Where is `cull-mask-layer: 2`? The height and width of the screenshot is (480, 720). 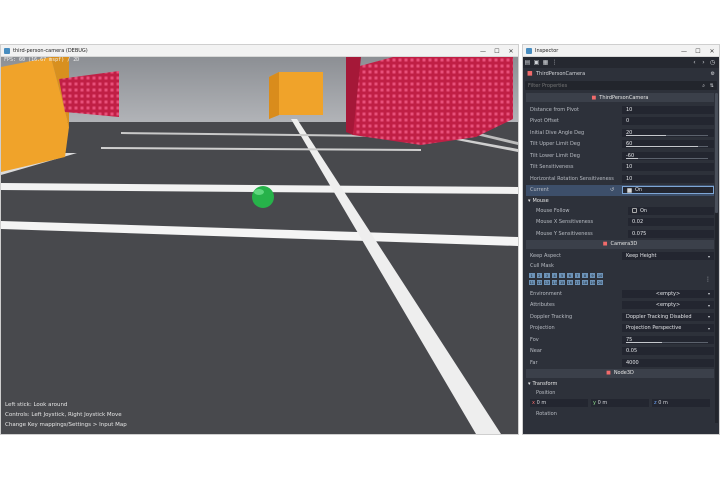 cull-mask-layer: 2 is located at coordinates (539, 275).